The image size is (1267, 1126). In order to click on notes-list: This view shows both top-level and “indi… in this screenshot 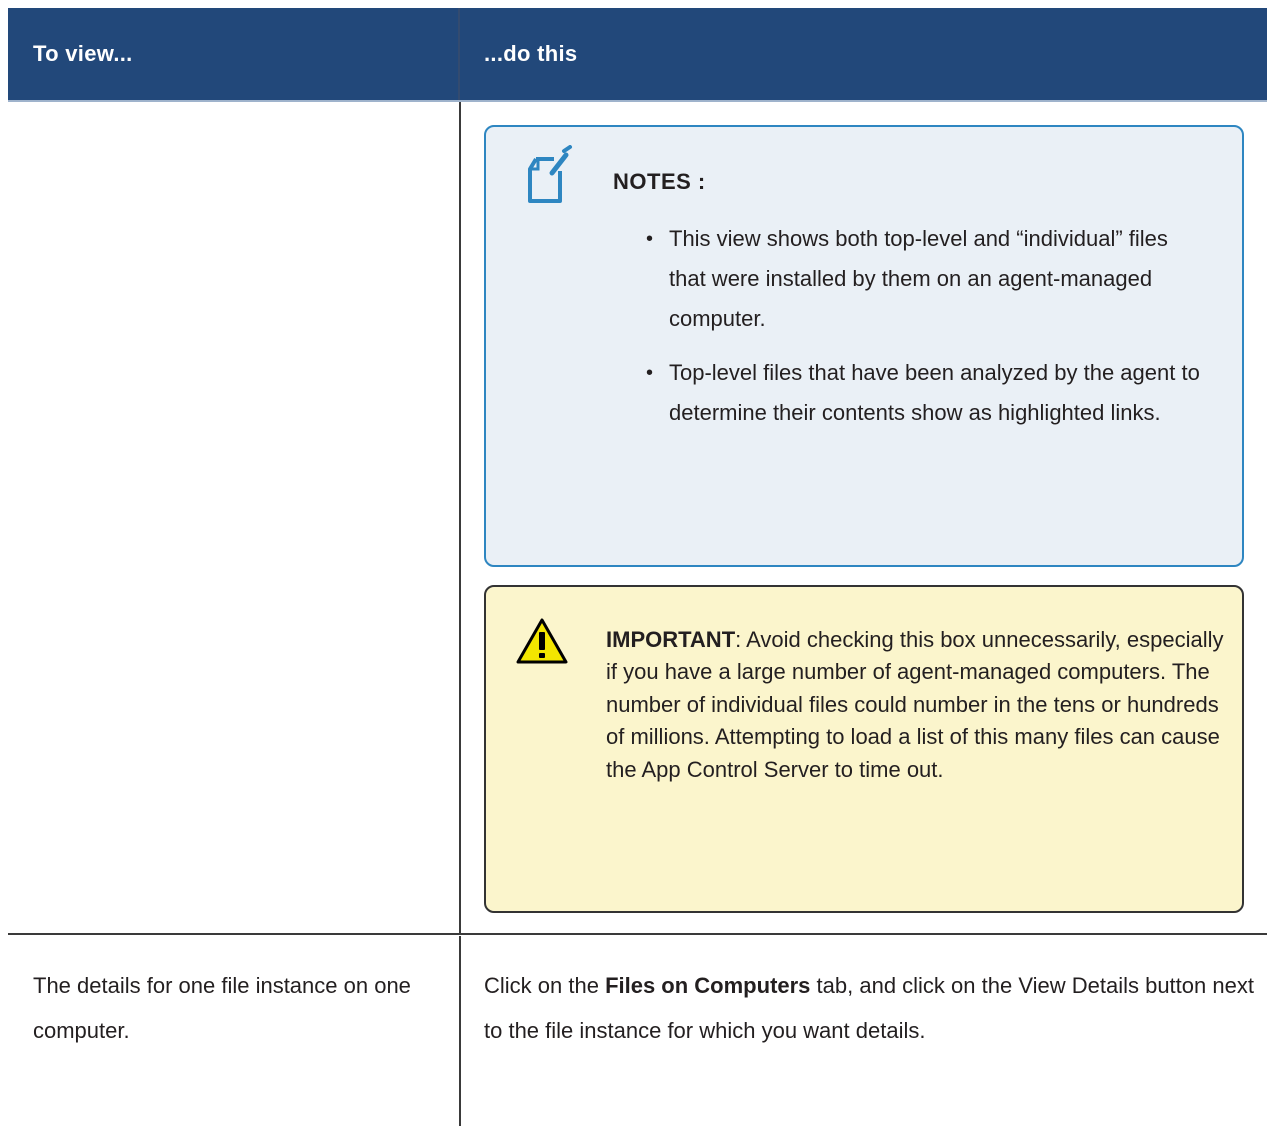, I will do `click(926, 333)`.